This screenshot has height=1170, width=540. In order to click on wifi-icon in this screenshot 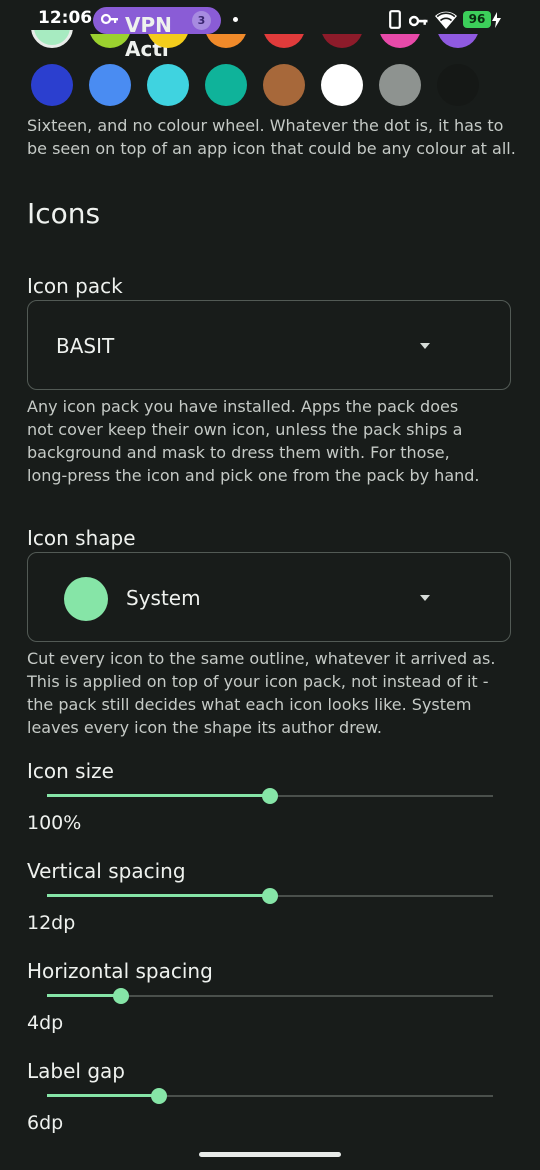, I will do `click(446, 22)`.